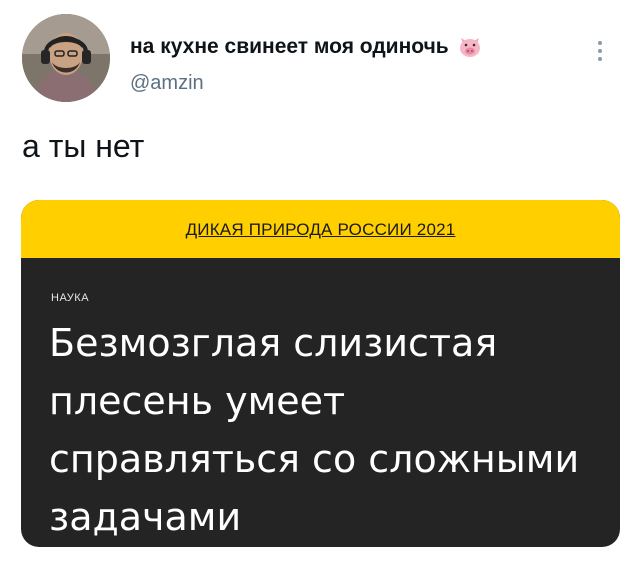 This screenshot has width=640, height=574. What do you see at coordinates (167, 83) in the screenshot?
I see `author-handle: @amzin` at bounding box center [167, 83].